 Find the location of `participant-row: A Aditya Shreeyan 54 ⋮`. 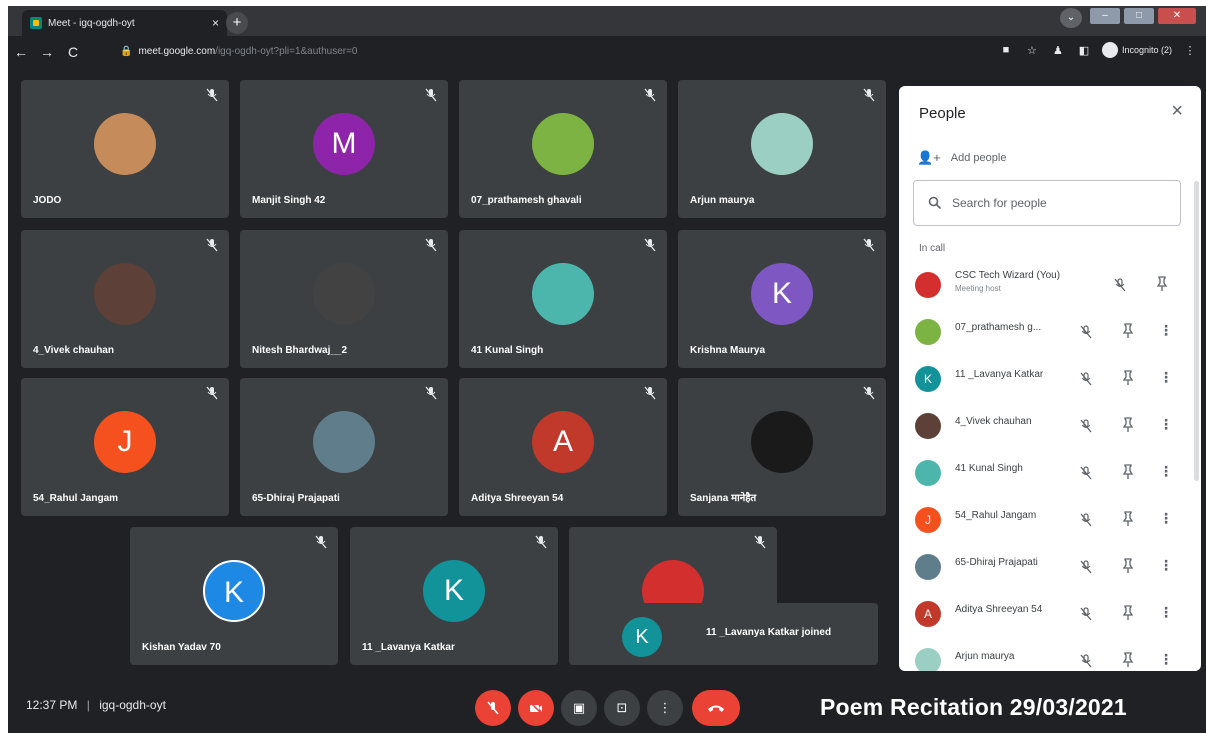

participant-row: A Aditya Shreeyan 54 ⋮ is located at coordinates (1050, 615).